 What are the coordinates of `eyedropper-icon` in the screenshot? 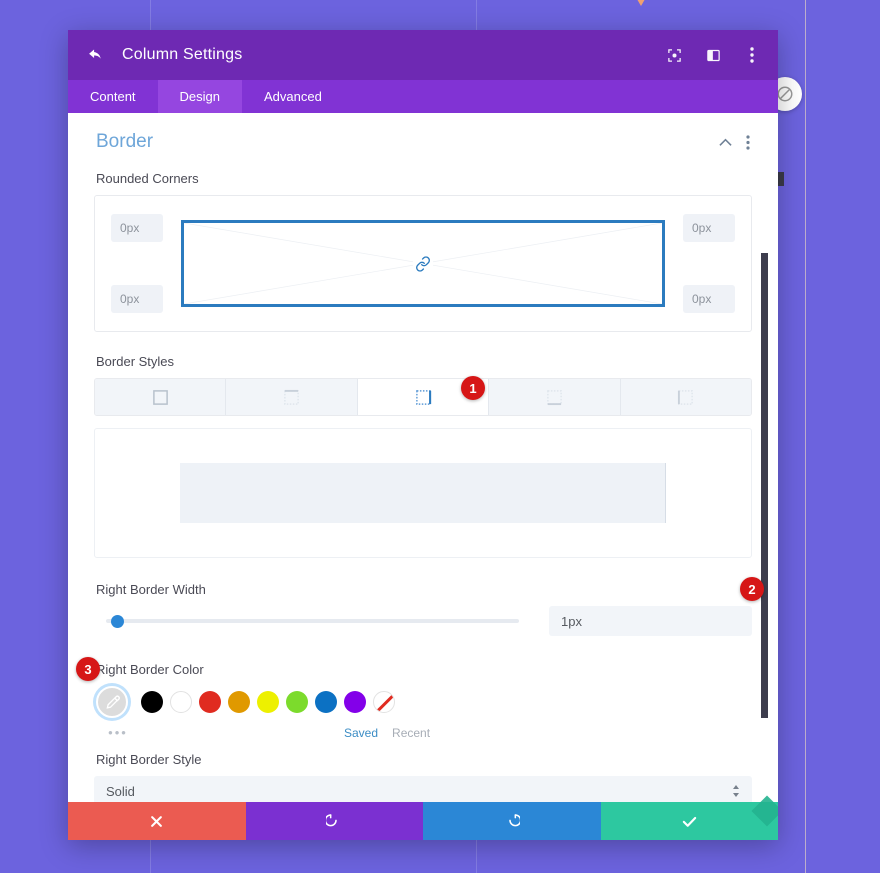 It's located at (112, 702).